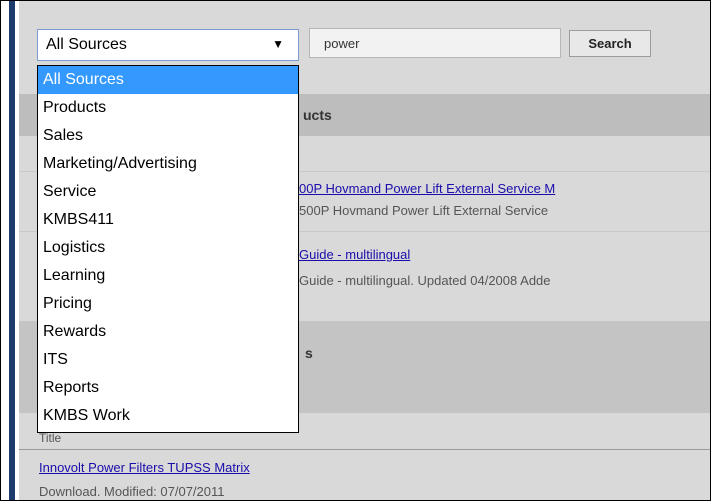 The width and height of the screenshot is (711, 501). I want to click on option-service: Service, so click(168, 192).